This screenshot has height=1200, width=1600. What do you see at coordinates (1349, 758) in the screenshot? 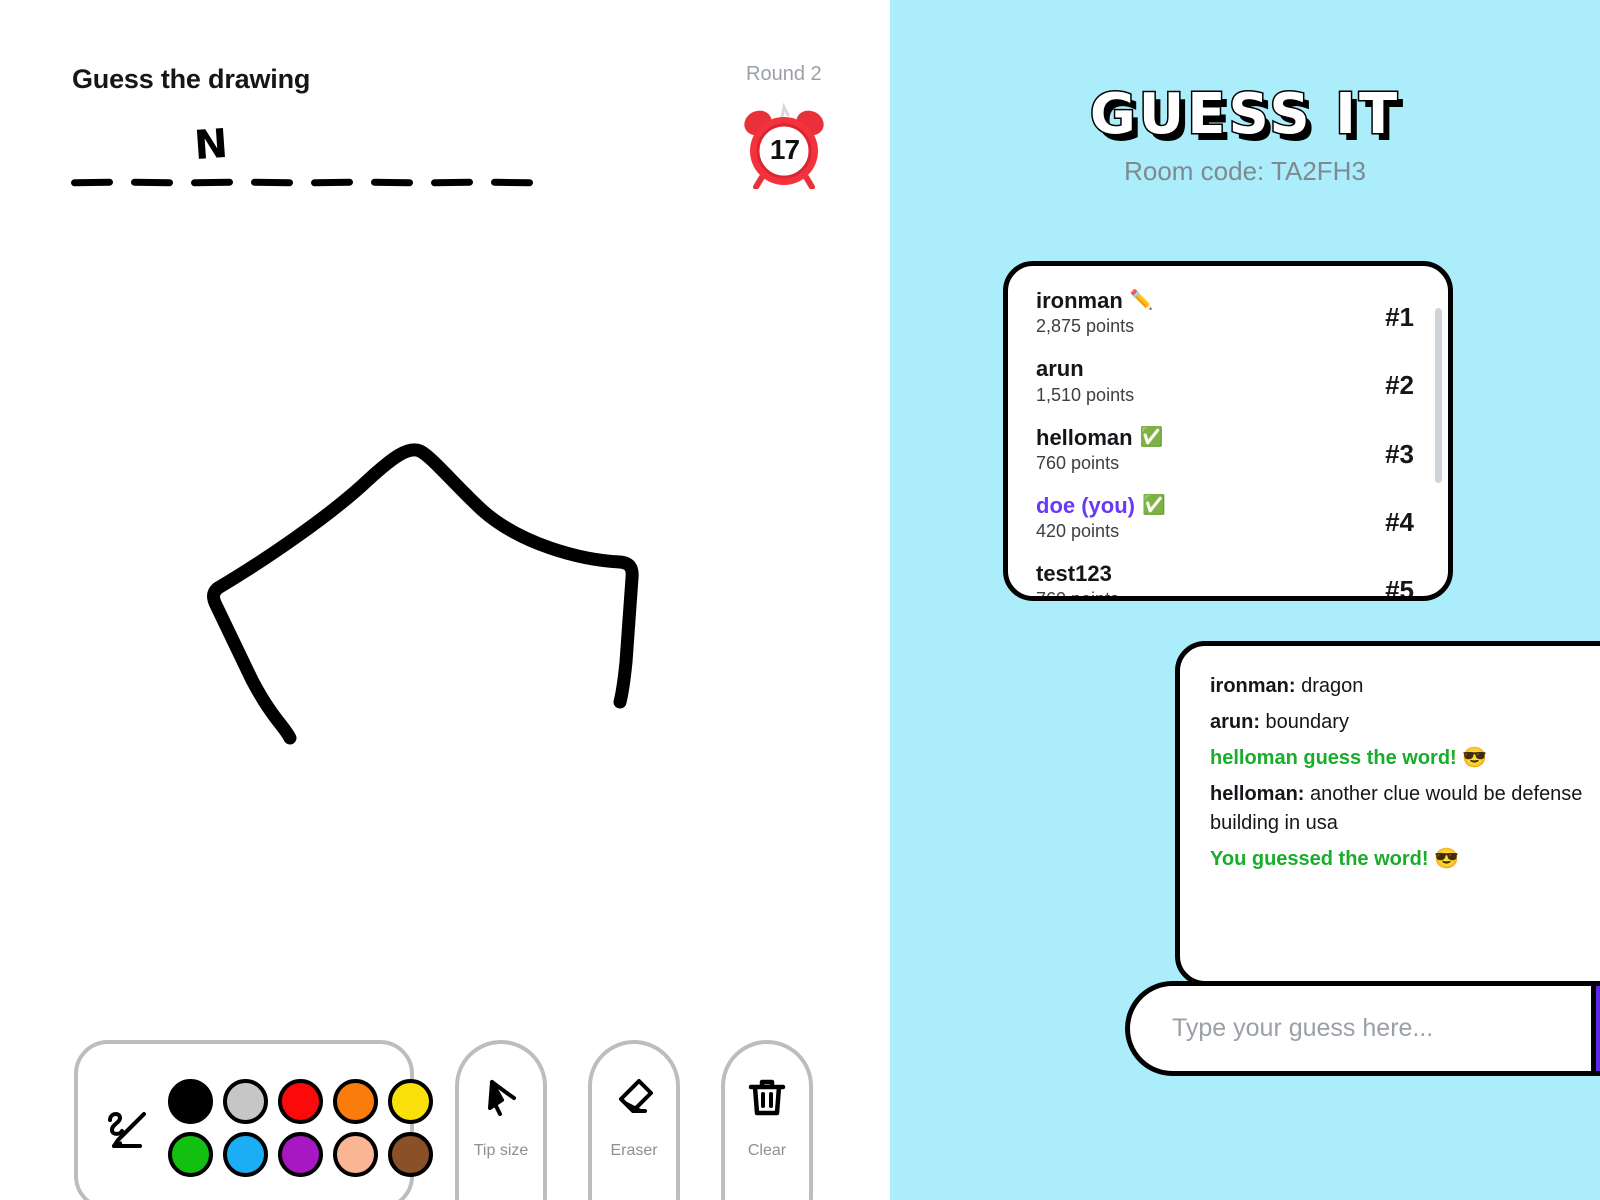
I see `chat-text: helloman guess the word! 😎` at bounding box center [1349, 758].